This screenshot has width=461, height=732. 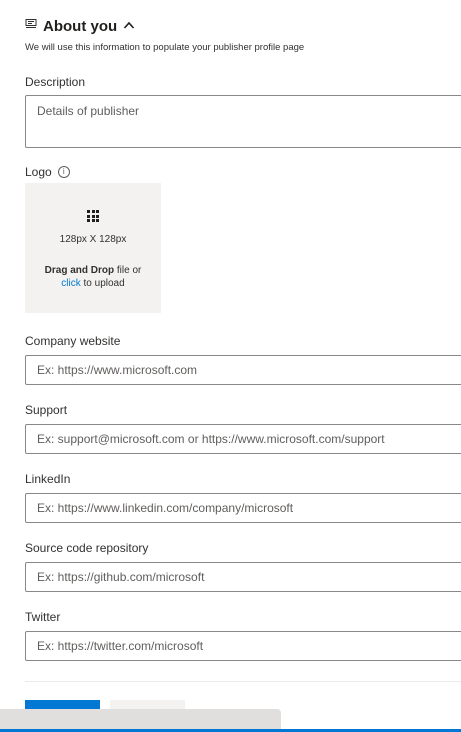 I want to click on logo-label: Logo, so click(x=38, y=172).